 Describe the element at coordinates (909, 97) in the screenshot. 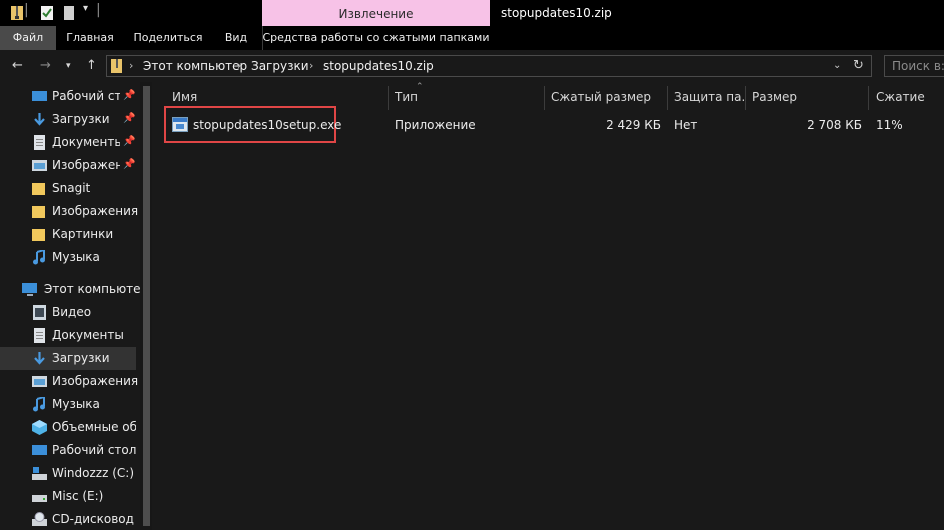

I see `column-header-ratio: Сжатие` at that location.